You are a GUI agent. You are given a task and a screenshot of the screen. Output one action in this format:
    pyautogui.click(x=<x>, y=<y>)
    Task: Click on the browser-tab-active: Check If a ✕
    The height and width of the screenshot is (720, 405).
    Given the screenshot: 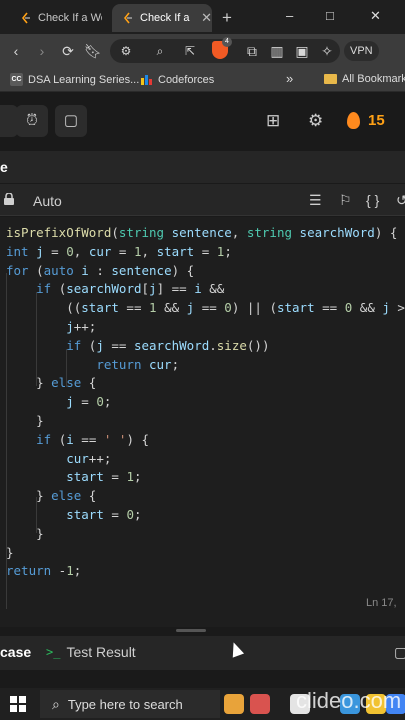 What is the action you would take?
    pyautogui.click(x=162, y=18)
    